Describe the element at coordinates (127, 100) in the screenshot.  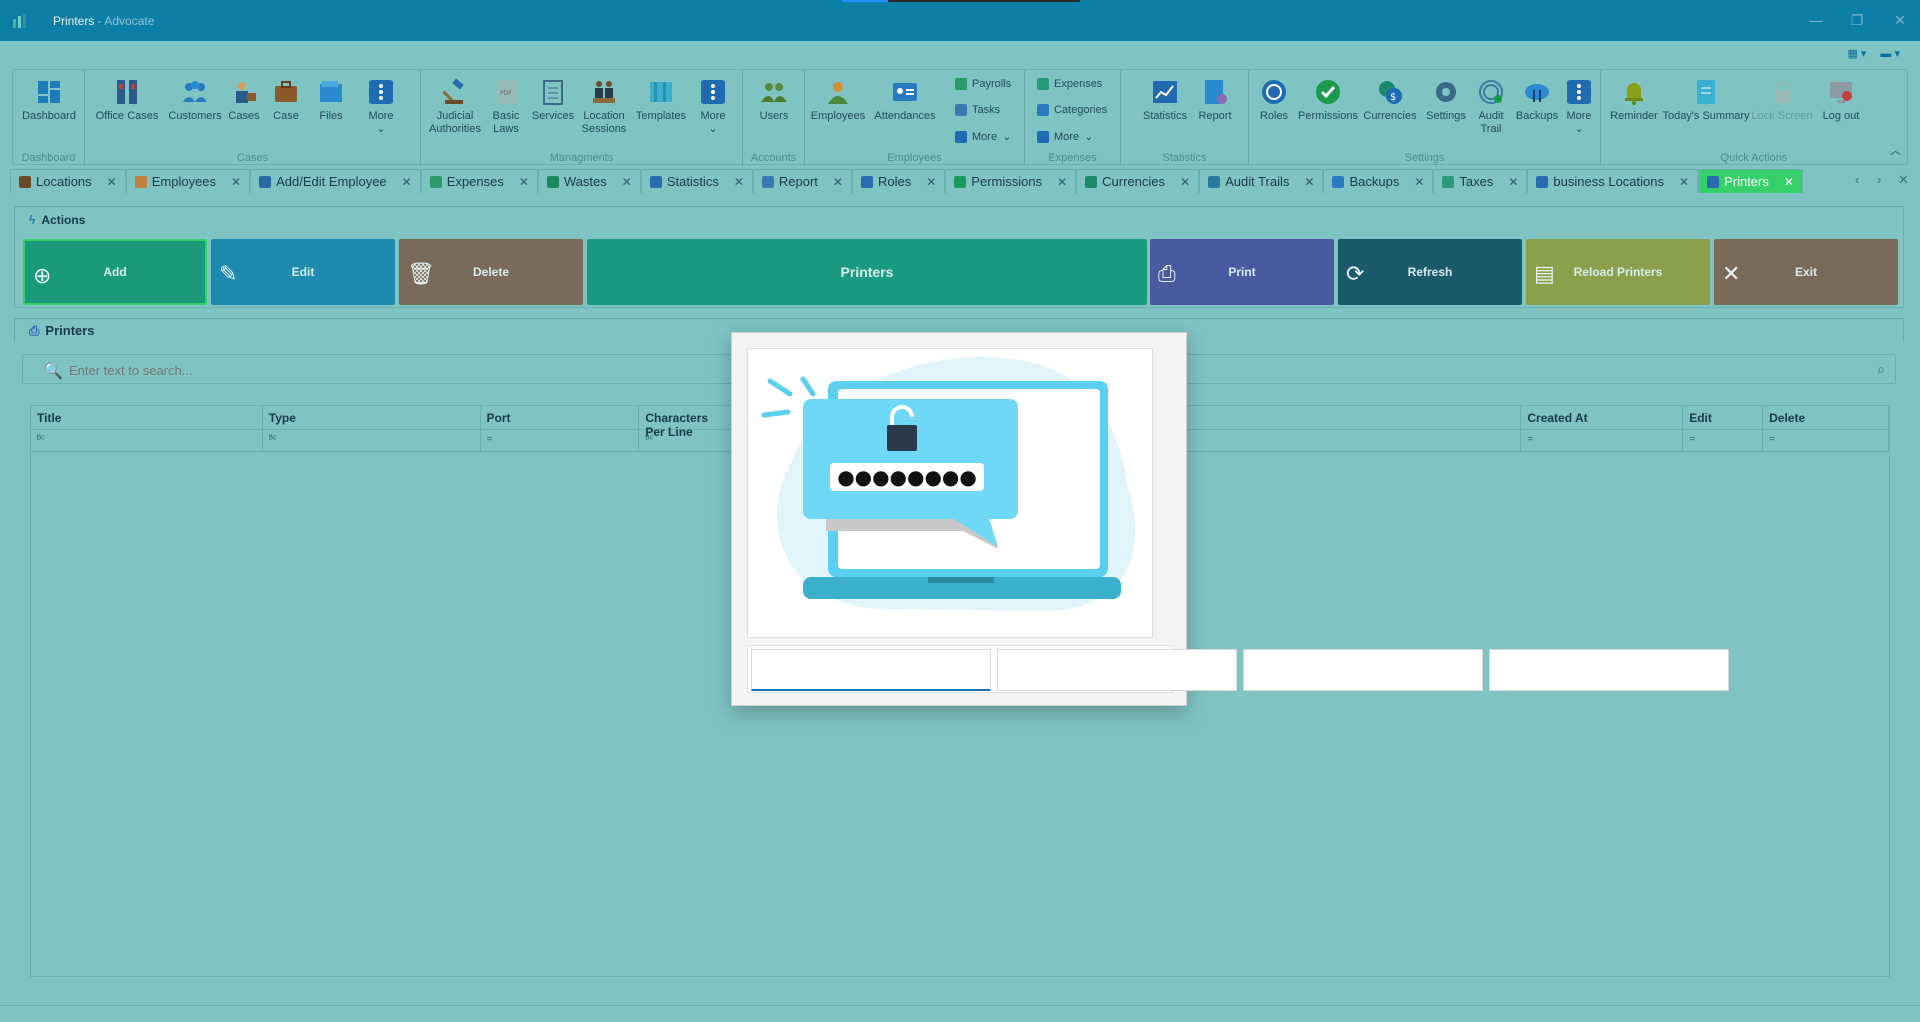
I see `office-cases-button: Office Cases` at that location.